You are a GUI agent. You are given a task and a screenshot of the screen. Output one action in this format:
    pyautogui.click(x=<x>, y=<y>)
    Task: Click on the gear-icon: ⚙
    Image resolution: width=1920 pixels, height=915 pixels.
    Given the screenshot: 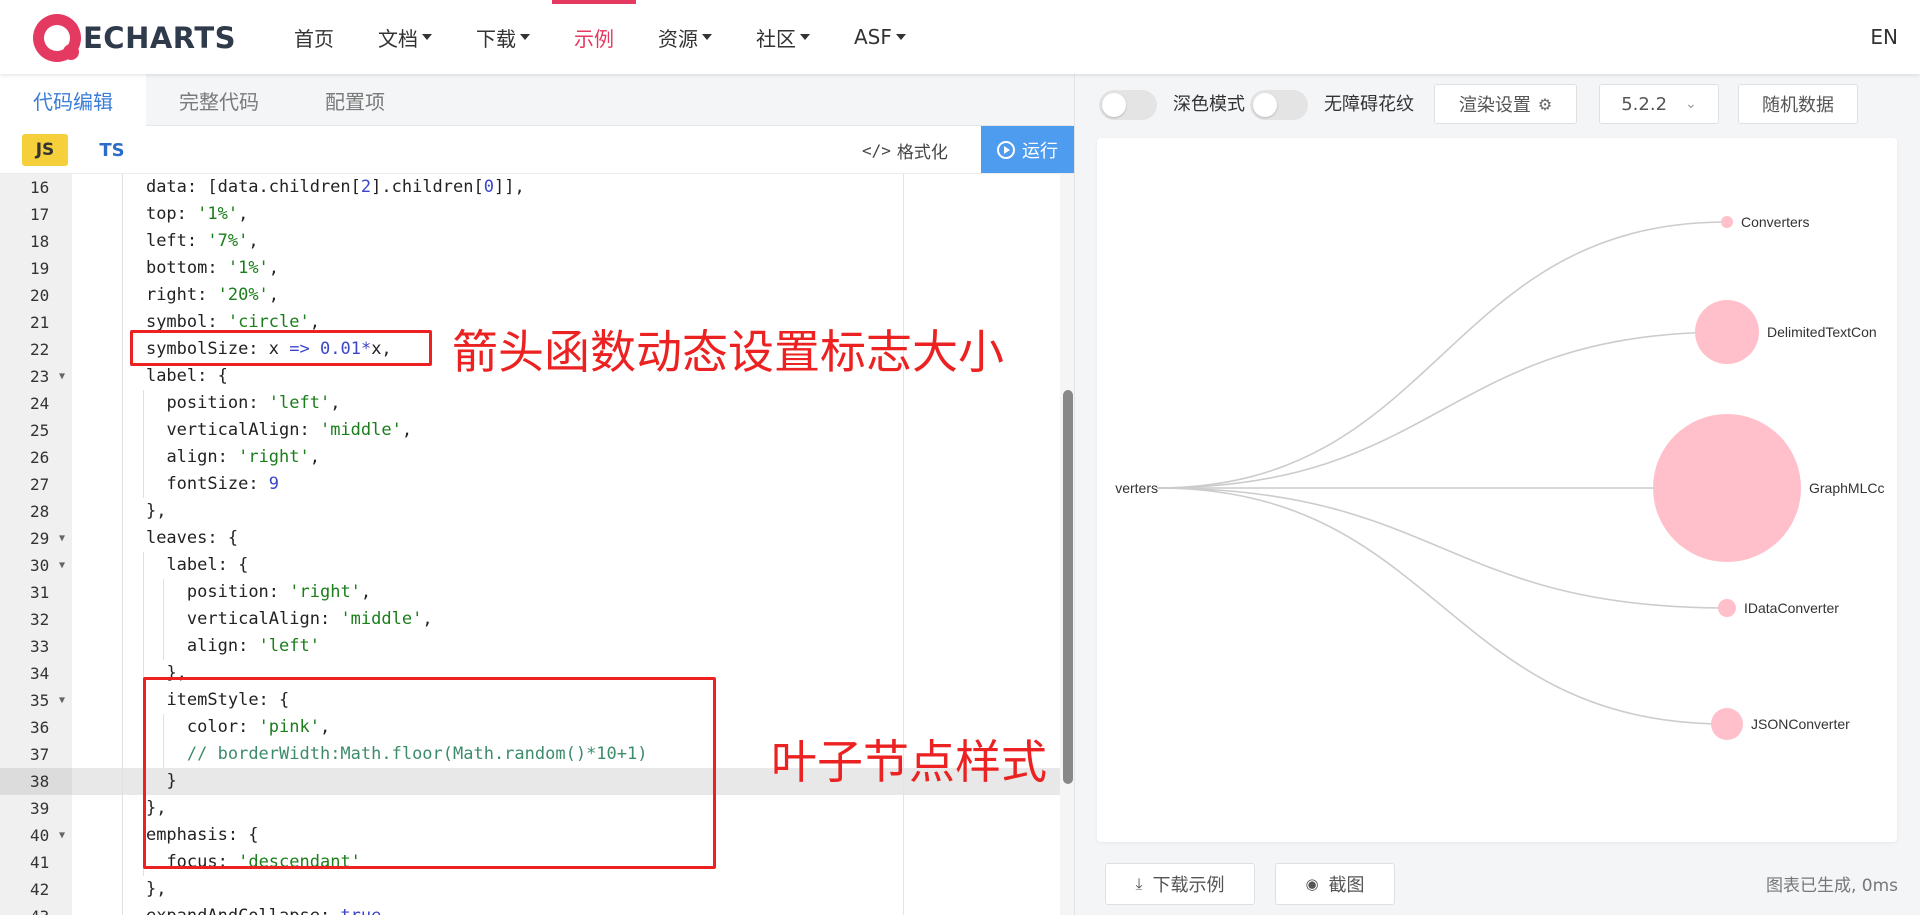 What is the action you would take?
    pyautogui.click(x=1545, y=104)
    